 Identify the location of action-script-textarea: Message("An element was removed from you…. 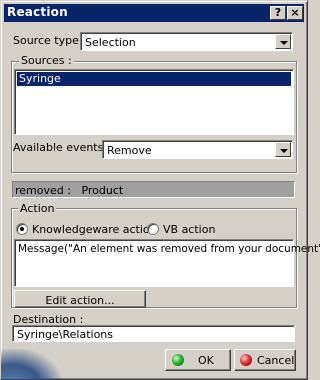
(167, 263).